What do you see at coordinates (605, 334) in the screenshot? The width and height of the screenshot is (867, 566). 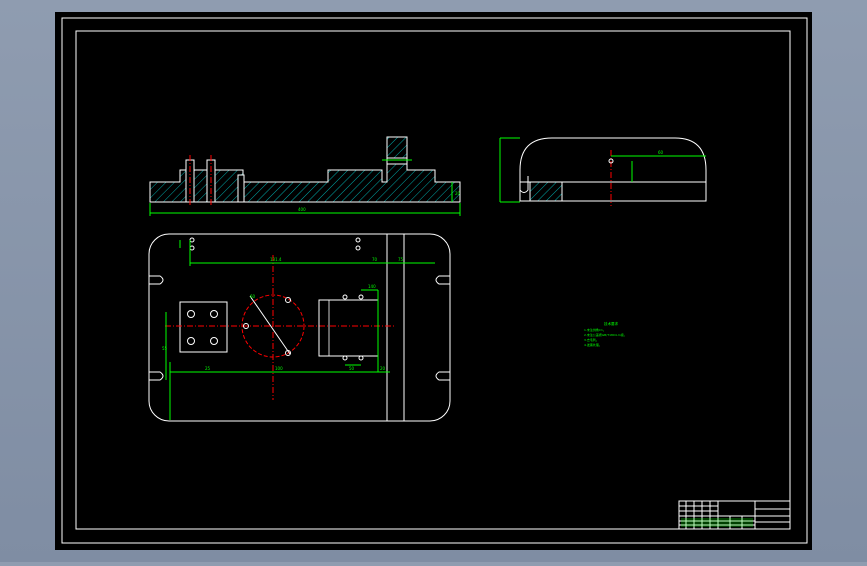 I see `tech-req-line-2: 2.未注公差按GB/T1804-m级。` at bounding box center [605, 334].